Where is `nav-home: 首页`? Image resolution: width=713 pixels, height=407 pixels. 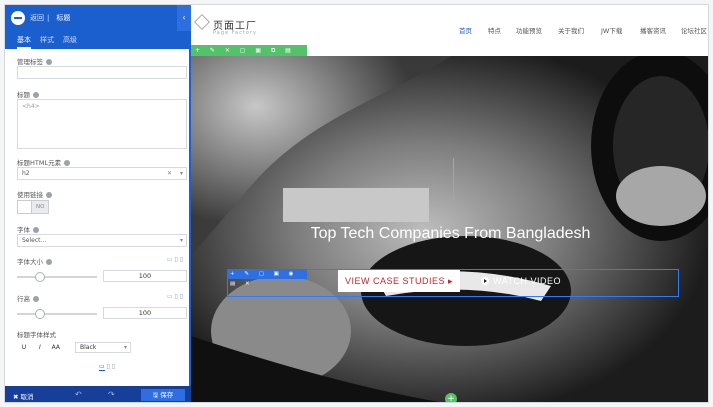
nav-home: 首页 is located at coordinates (465, 30).